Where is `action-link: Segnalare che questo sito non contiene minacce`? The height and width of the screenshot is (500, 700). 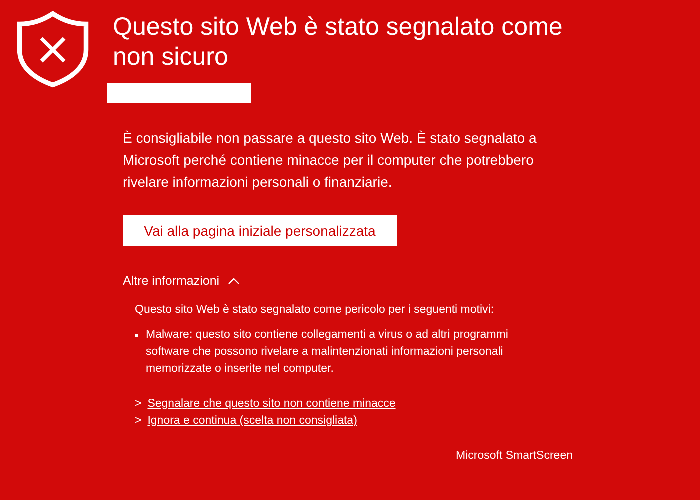
action-link: Segnalare che questo sito non contiene minacce is located at coordinates (272, 404).